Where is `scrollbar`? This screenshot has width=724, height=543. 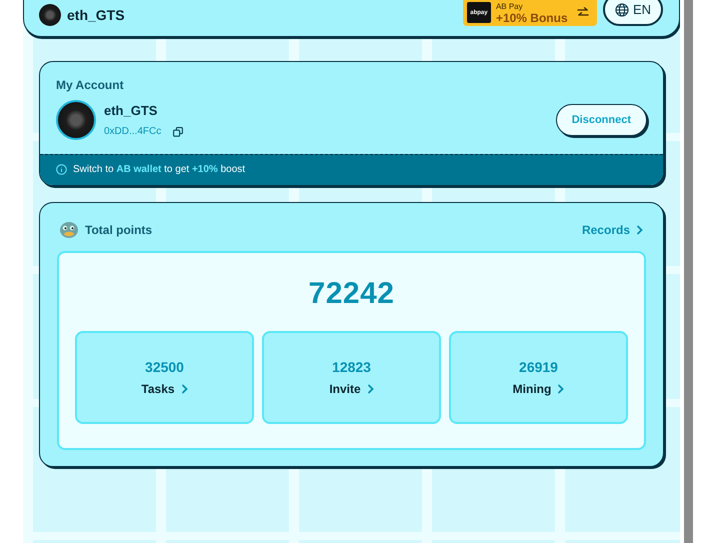 scrollbar is located at coordinates (688, 271).